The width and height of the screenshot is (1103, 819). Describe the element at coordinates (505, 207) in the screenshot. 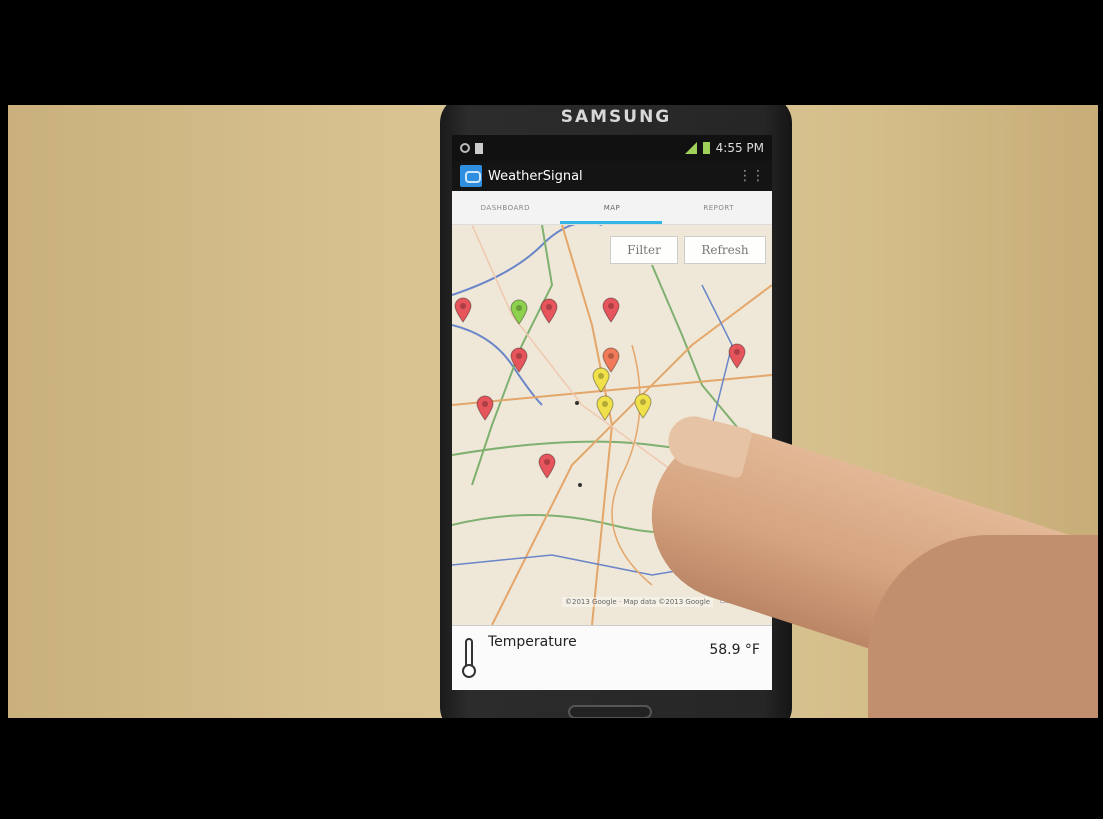

I see `tab-dashboard: DASHBOARD` at that location.